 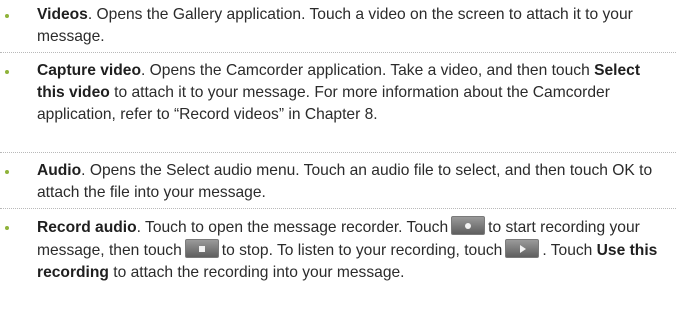 I want to click on item-term: Capture video, so click(x=89, y=70).